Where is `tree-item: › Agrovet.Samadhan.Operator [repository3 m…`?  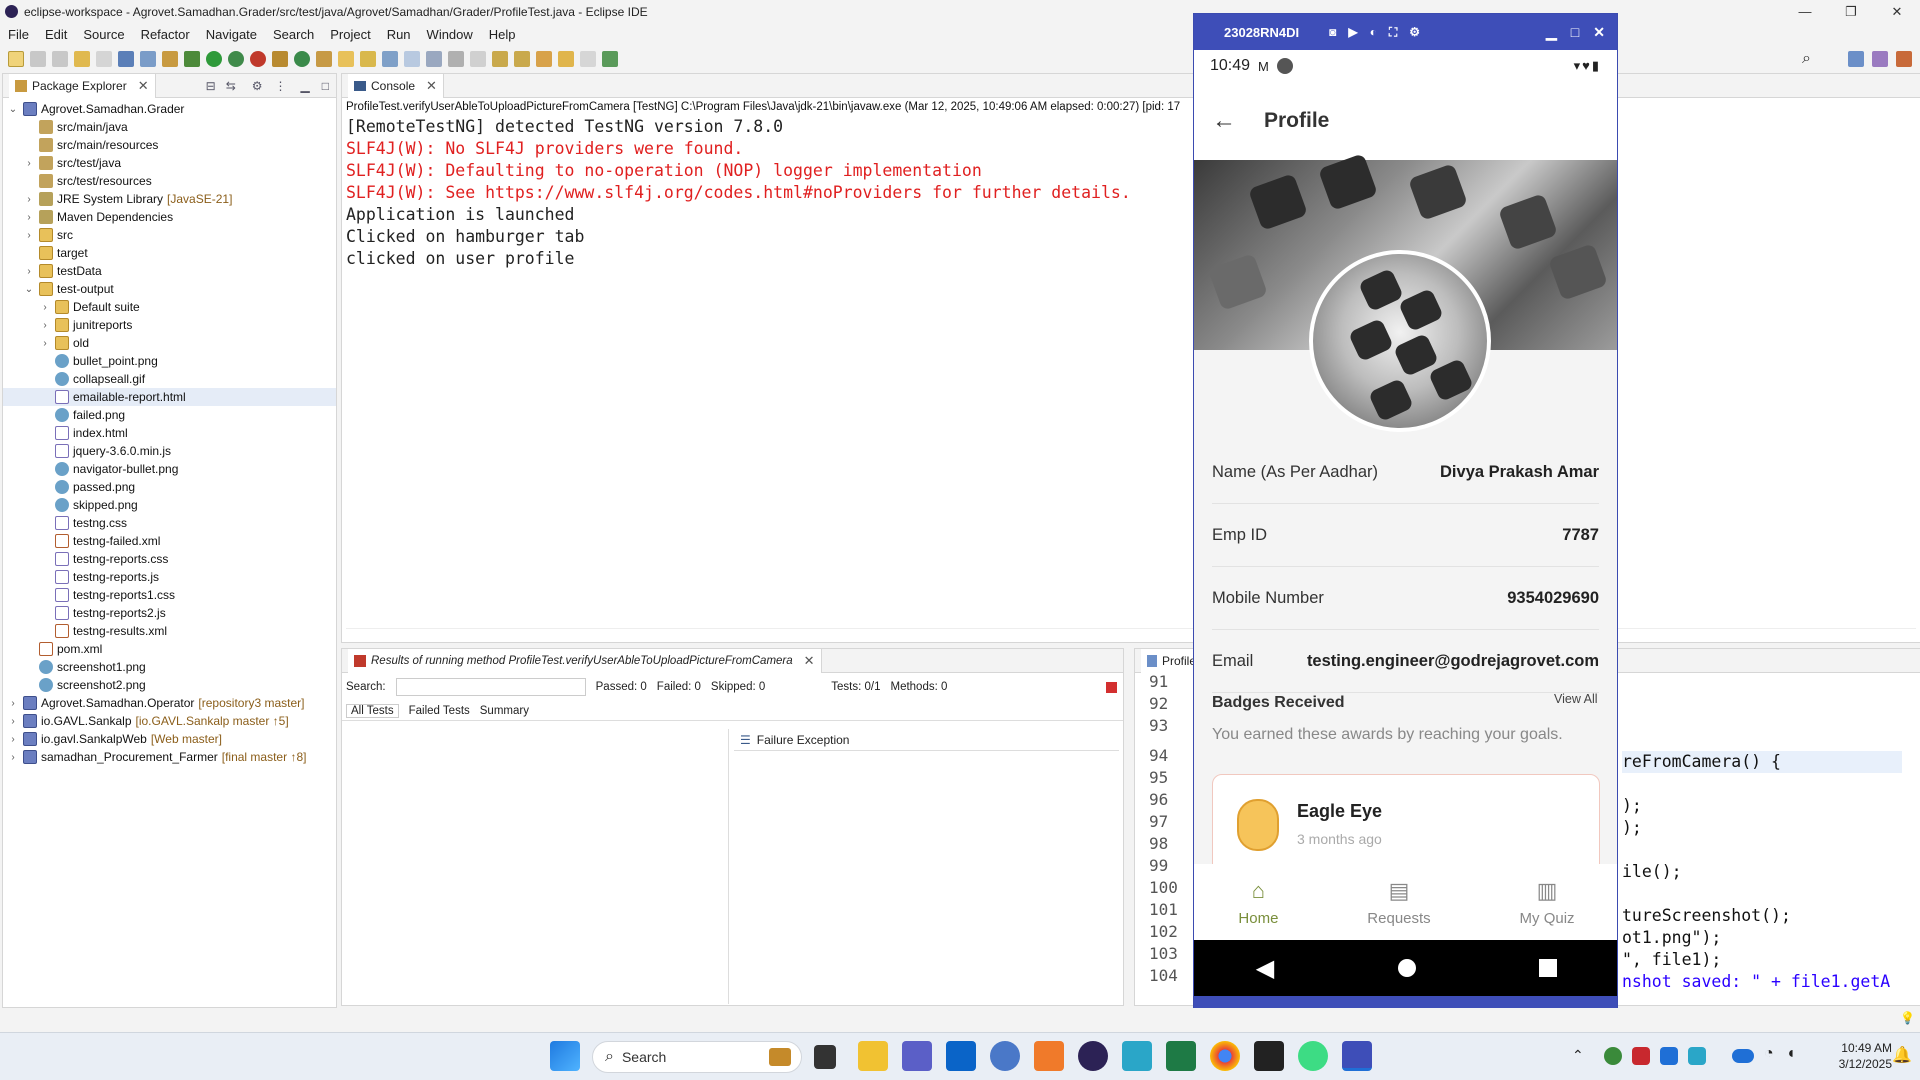
tree-item: › Agrovet.Samadhan.Operator [repository3 m… is located at coordinates (169, 703).